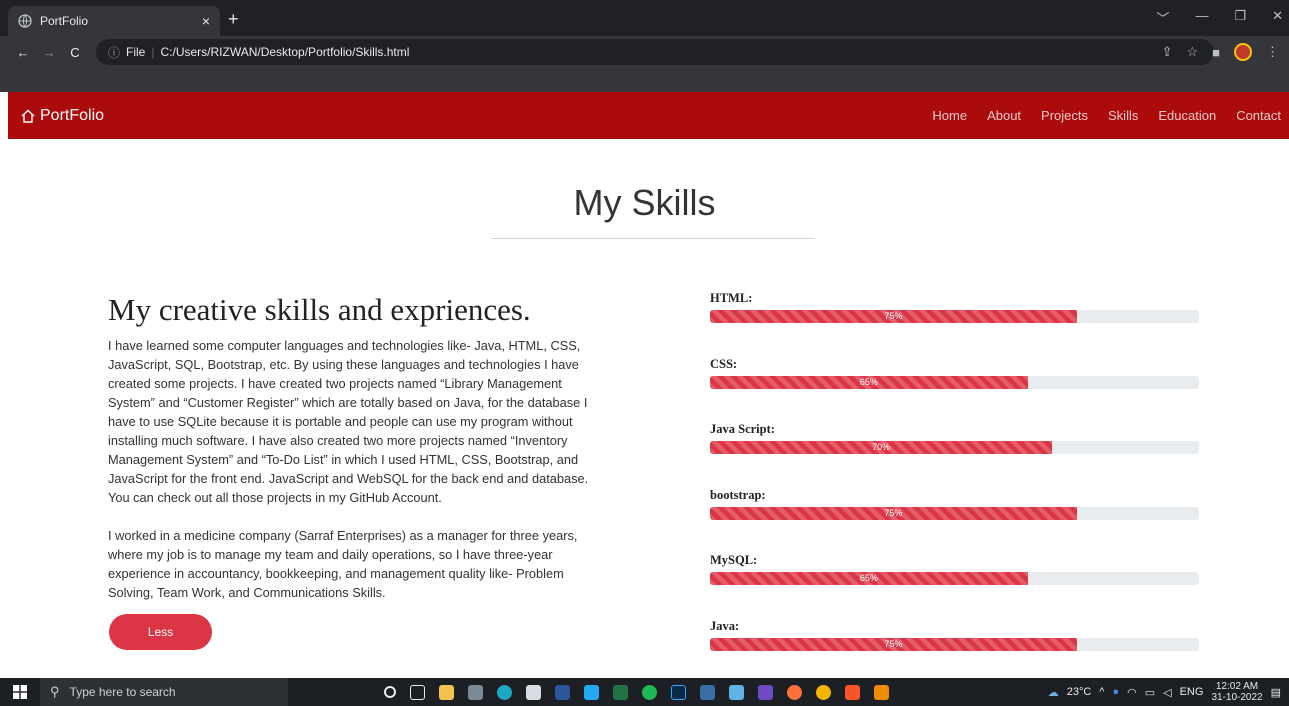 The height and width of the screenshot is (706, 1289). I want to click on search-icon: ⚲, so click(55, 691).